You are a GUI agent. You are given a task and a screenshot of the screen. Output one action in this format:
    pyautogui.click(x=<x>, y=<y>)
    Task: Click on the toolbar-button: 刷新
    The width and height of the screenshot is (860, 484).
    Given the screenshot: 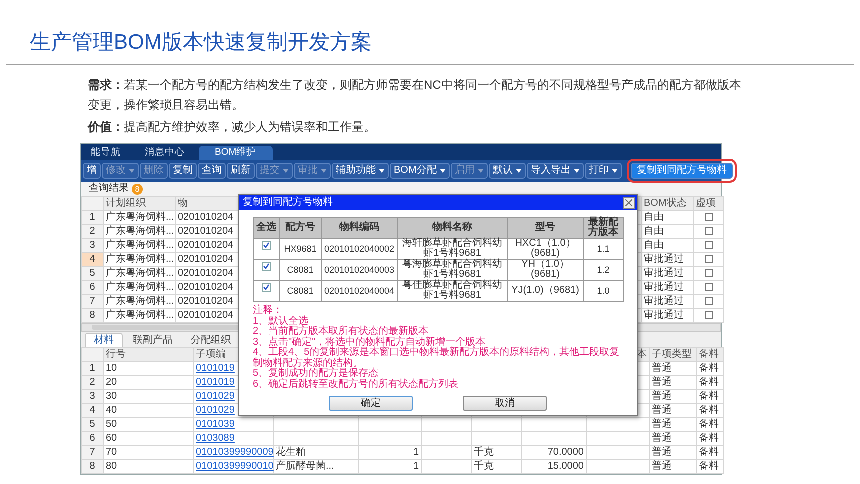 What is the action you would take?
    pyautogui.click(x=241, y=171)
    